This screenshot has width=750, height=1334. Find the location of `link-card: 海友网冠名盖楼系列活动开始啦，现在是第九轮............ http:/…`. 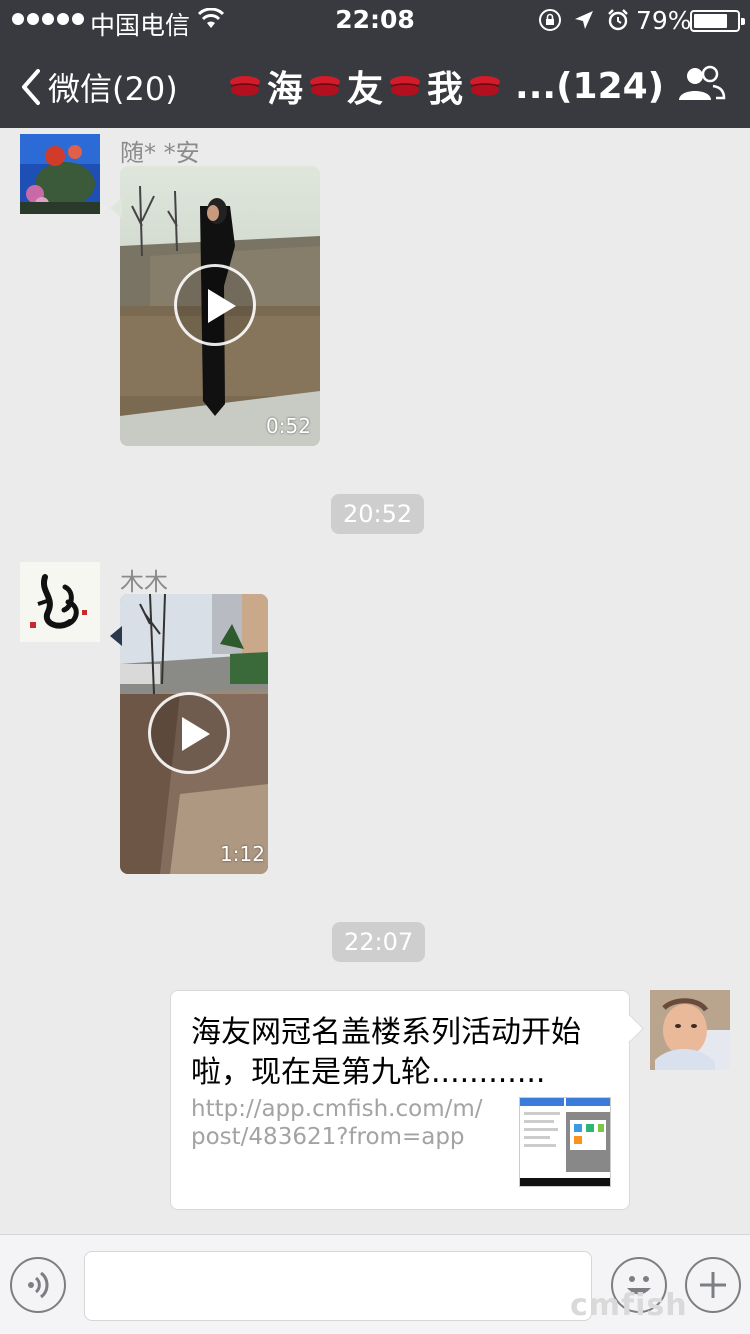

link-card: 海友网冠名盖楼系列活动开始啦，现在是第九轮............ http:/… is located at coordinates (400, 1100).